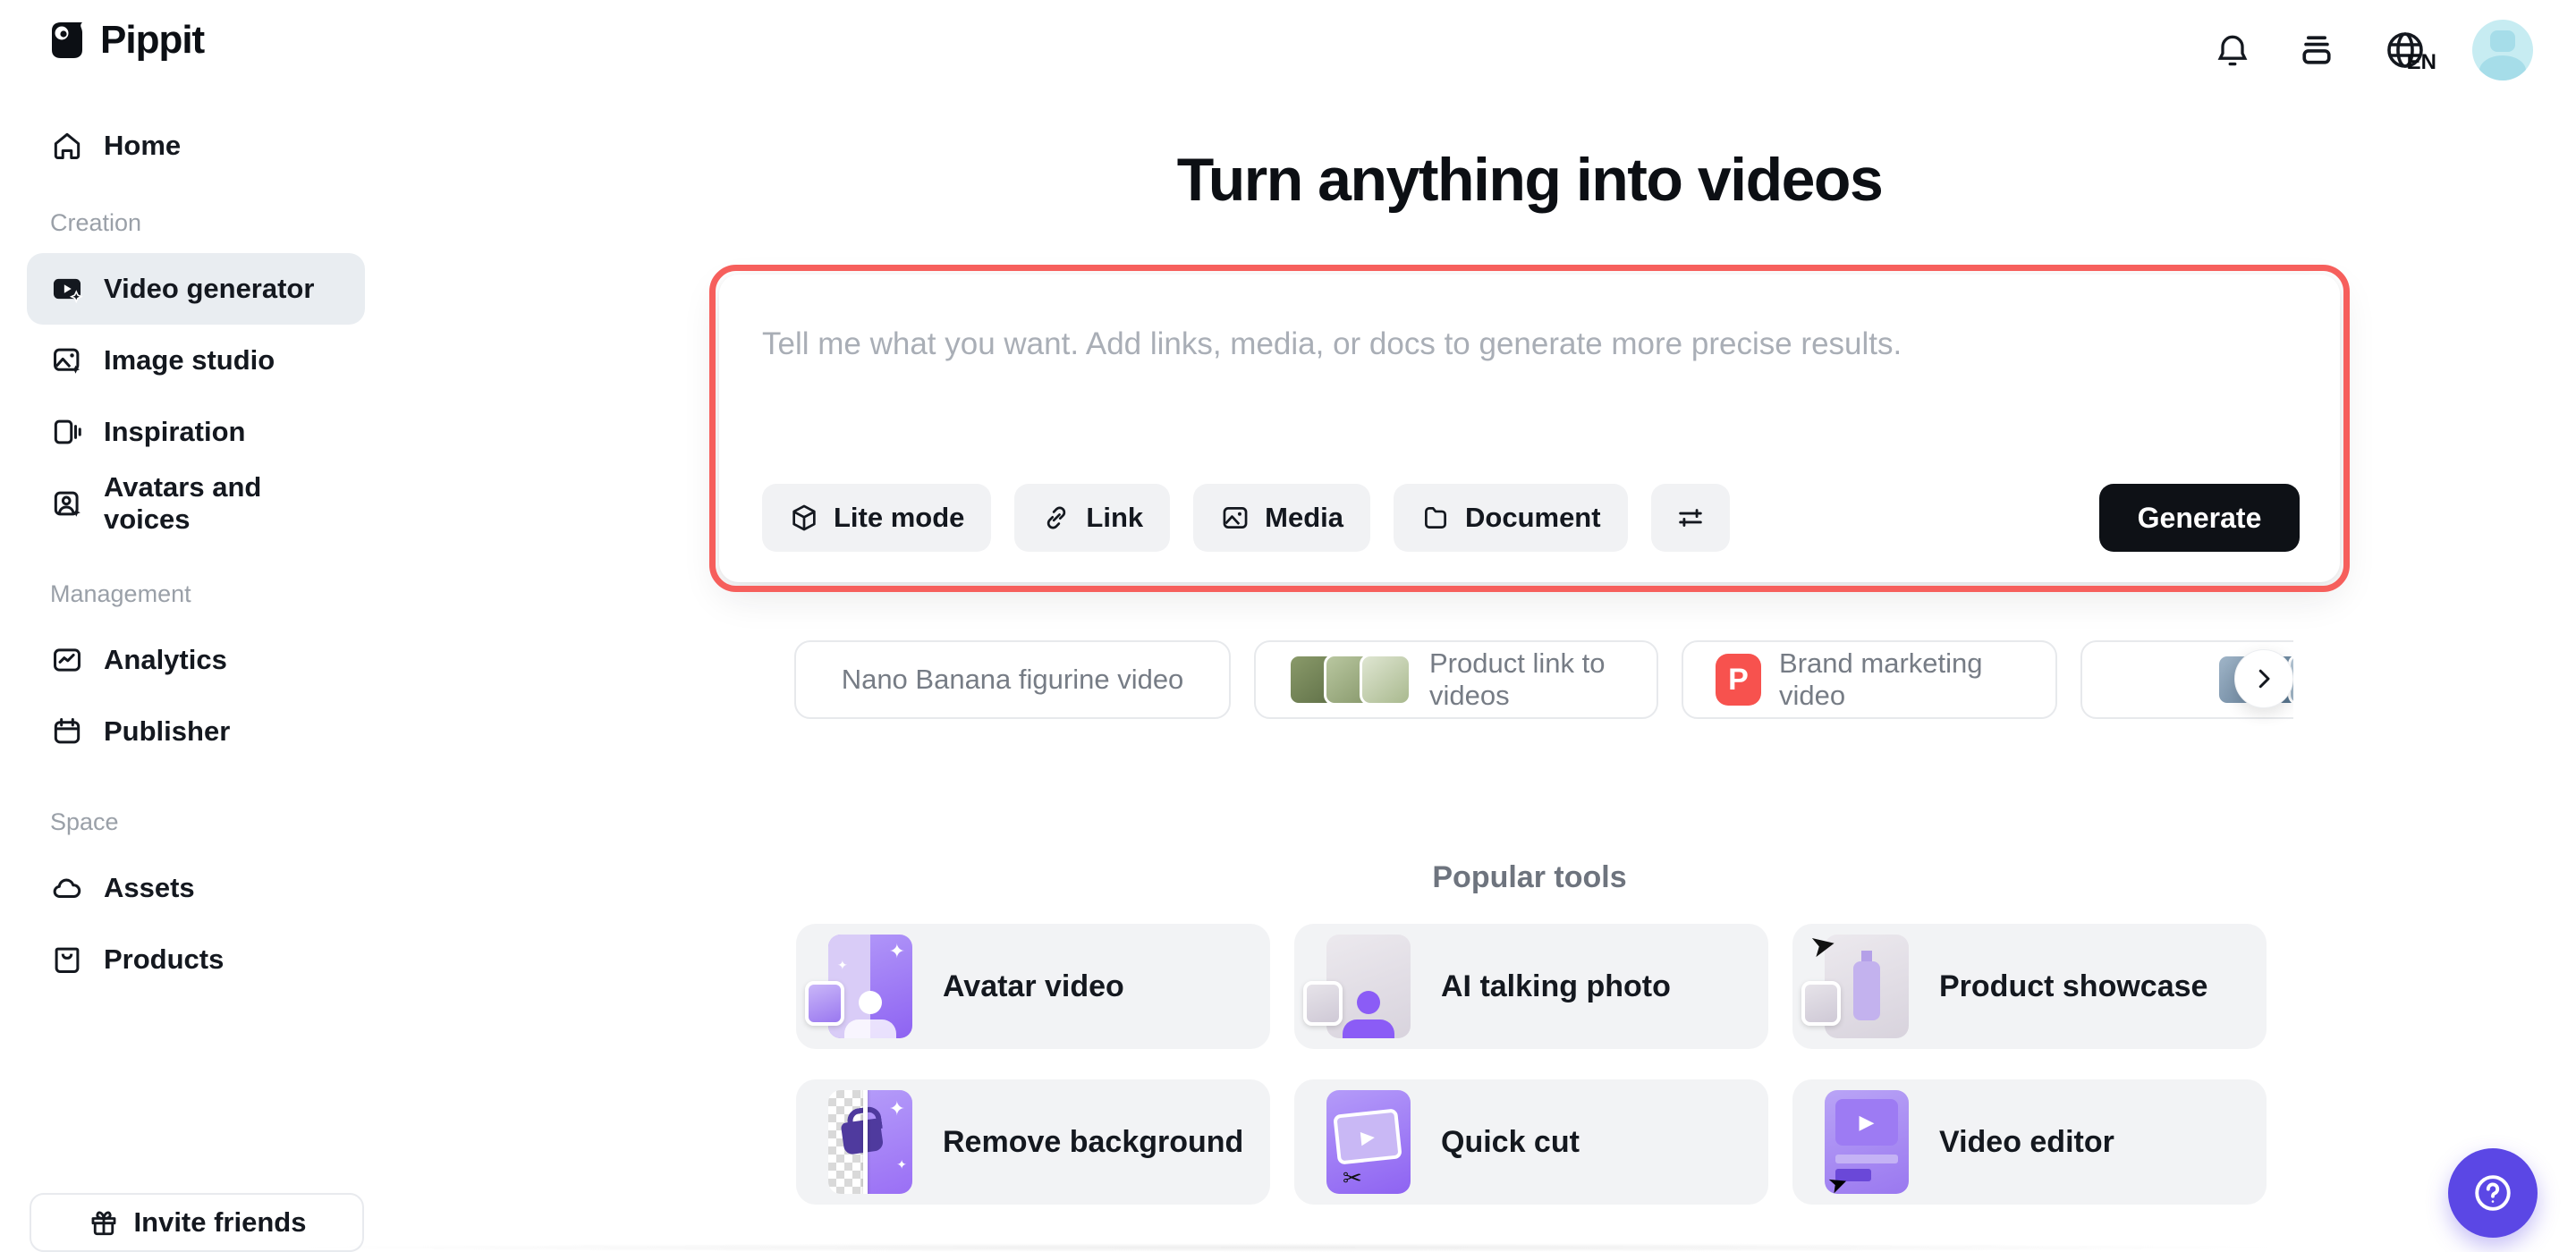  What do you see at coordinates (1288, 1247) in the screenshot?
I see `bottom-shadow` at bounding box center [1288, 1247].